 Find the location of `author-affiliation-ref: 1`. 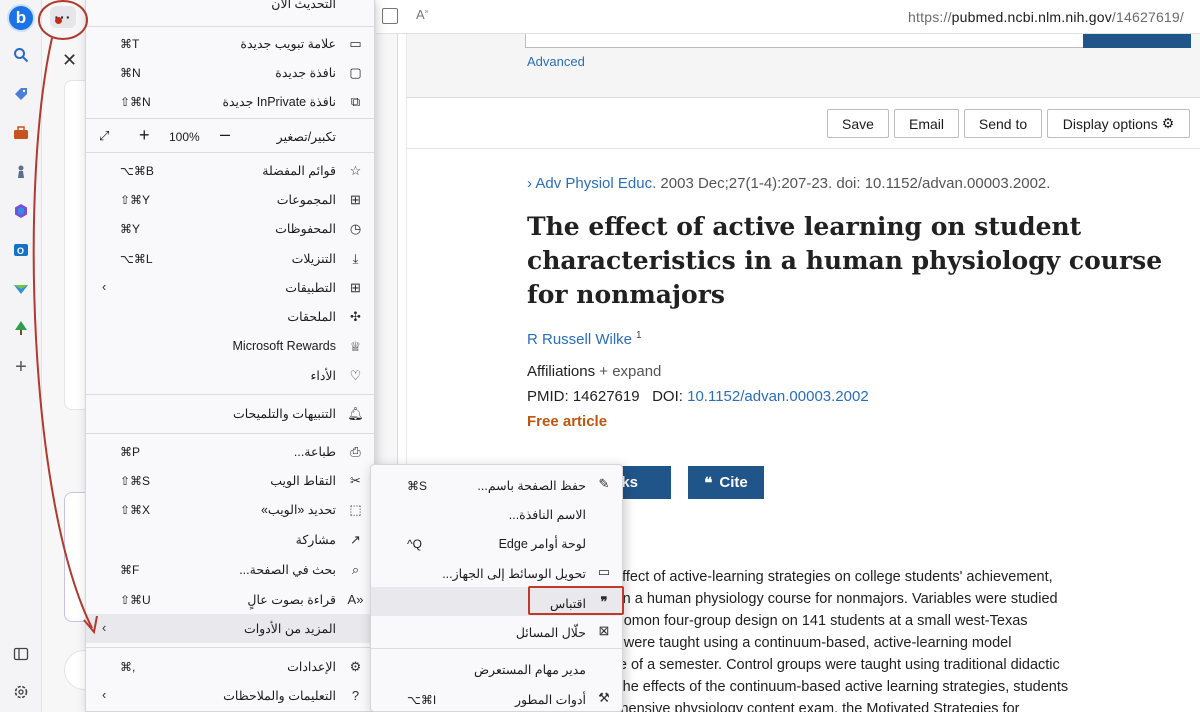

author-affiliation-ref: 1 is located at coordinates (639, 335).